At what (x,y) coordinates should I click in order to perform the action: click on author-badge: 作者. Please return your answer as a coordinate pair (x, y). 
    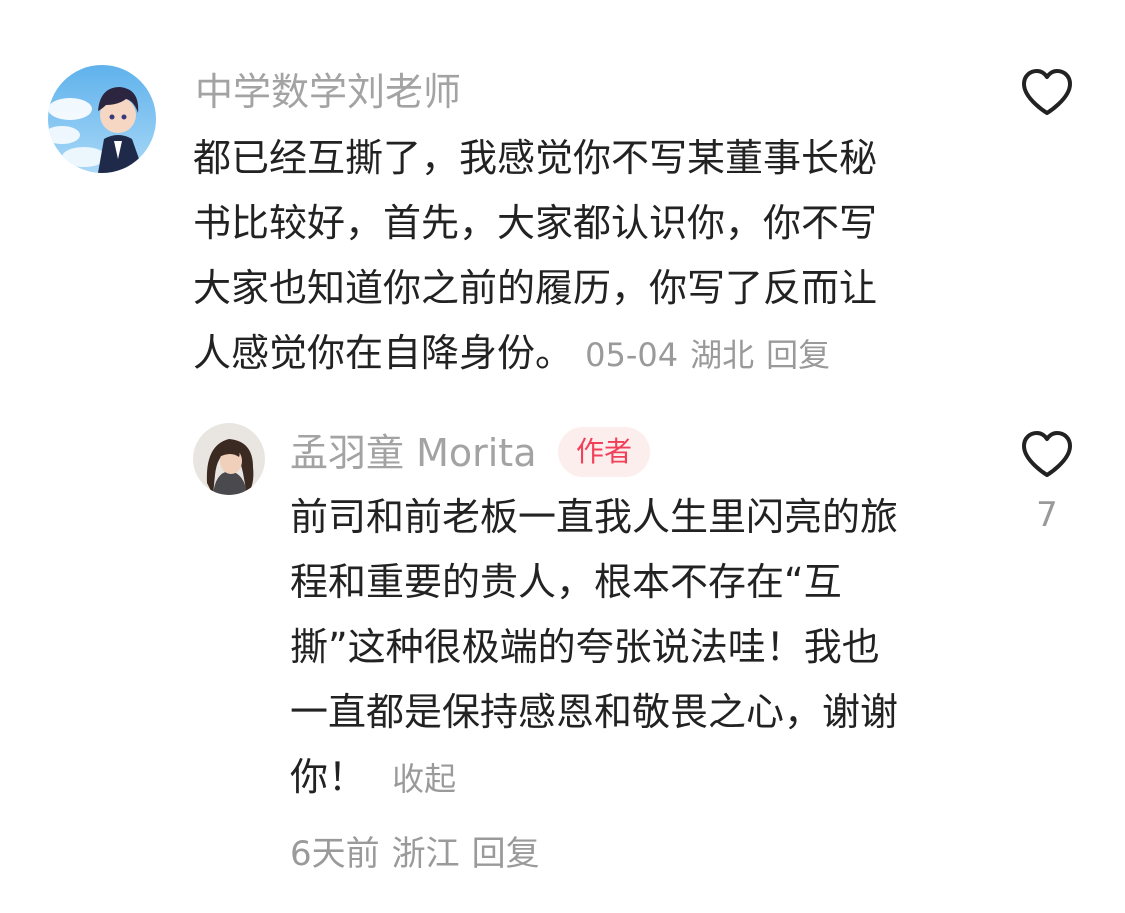
    Looking at the image, I should click on (604, 452).